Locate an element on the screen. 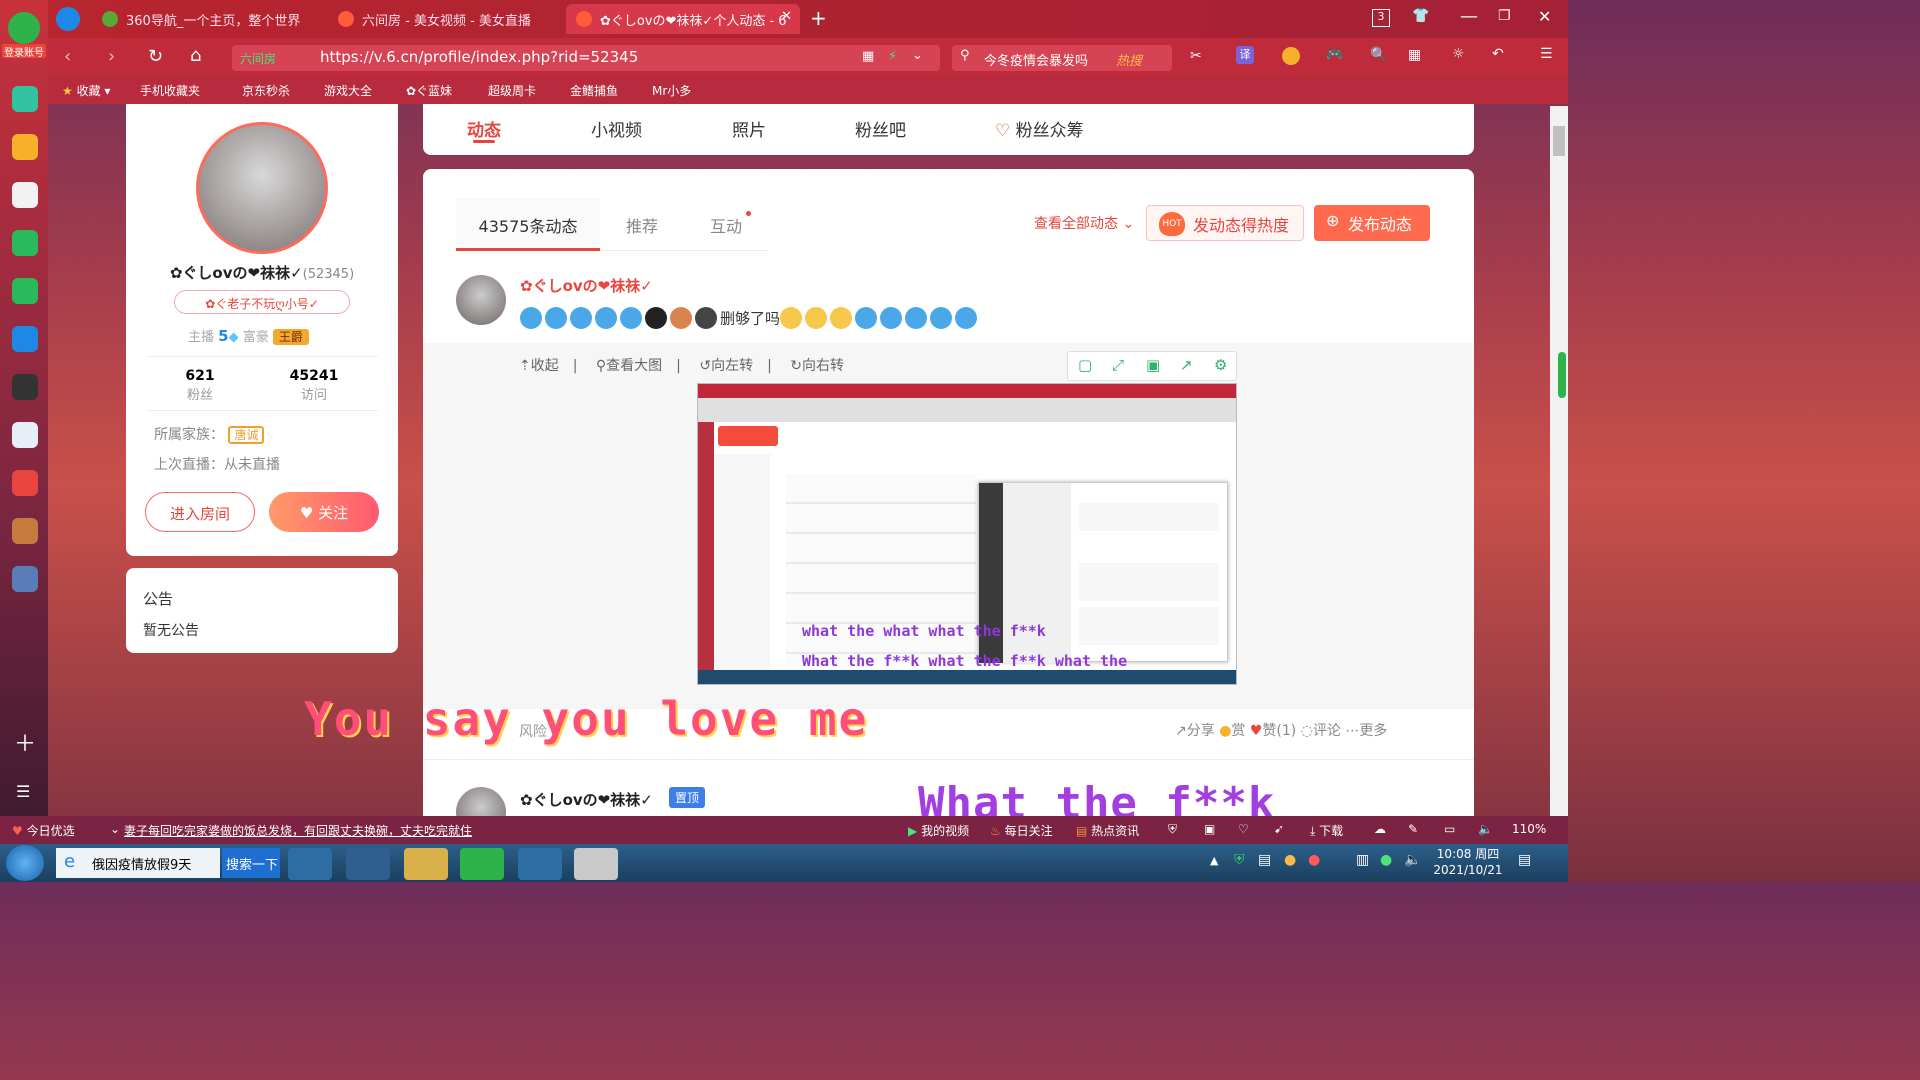 The height and width of the screenshot is (1080, 1920). bookmark-item: 游戏大全 is located at coordinates (348, 90).